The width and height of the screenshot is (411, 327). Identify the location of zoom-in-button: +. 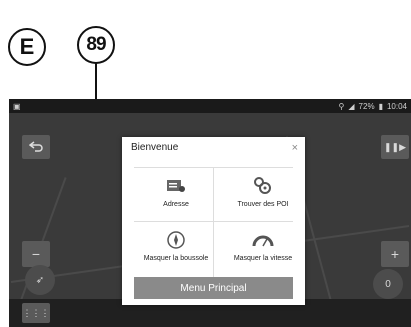
(395, 254).